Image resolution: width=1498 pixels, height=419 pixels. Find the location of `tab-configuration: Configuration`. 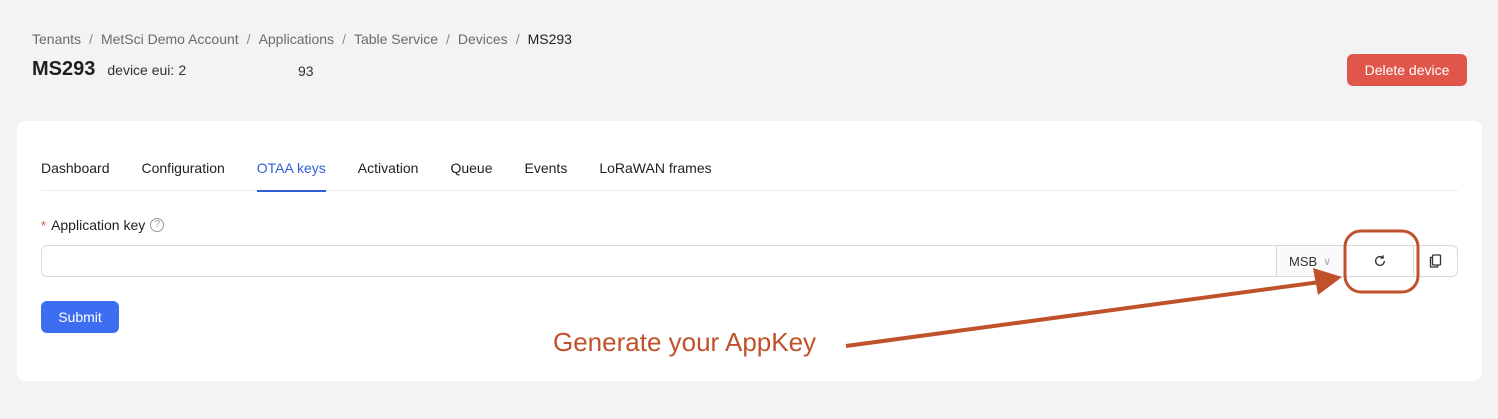

tab-configuration: Configuration is located at coordinates (183, 170).